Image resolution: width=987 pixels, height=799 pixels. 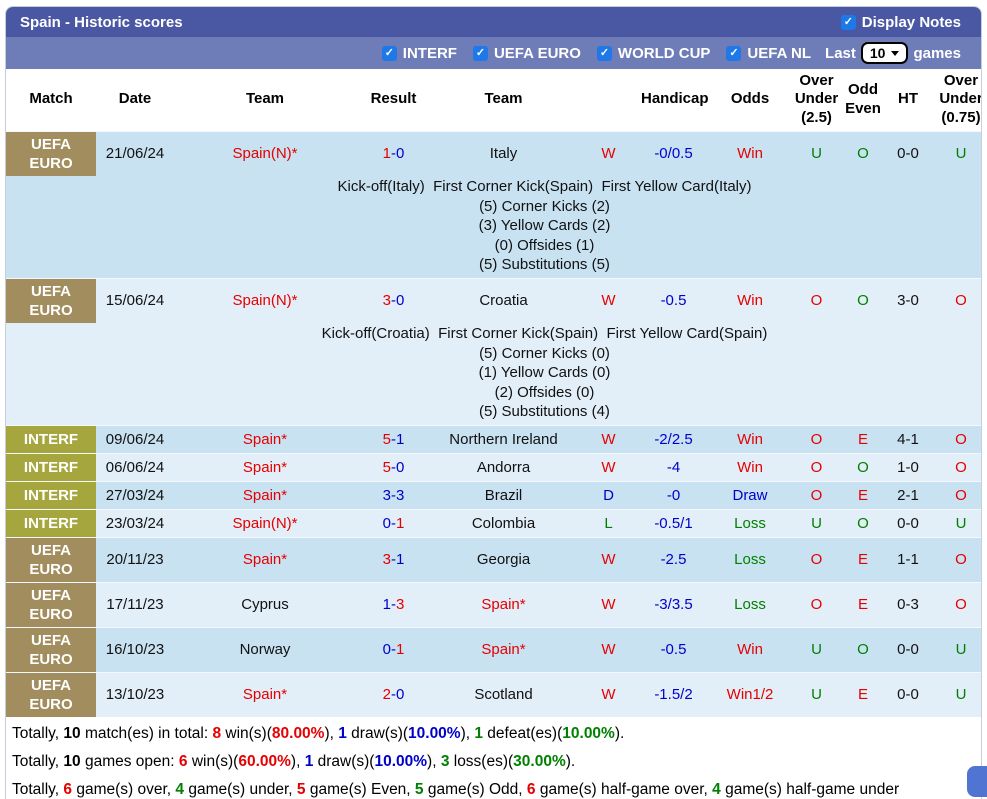 I want to click on handicap-value: -4, so click(x=673, y=467).